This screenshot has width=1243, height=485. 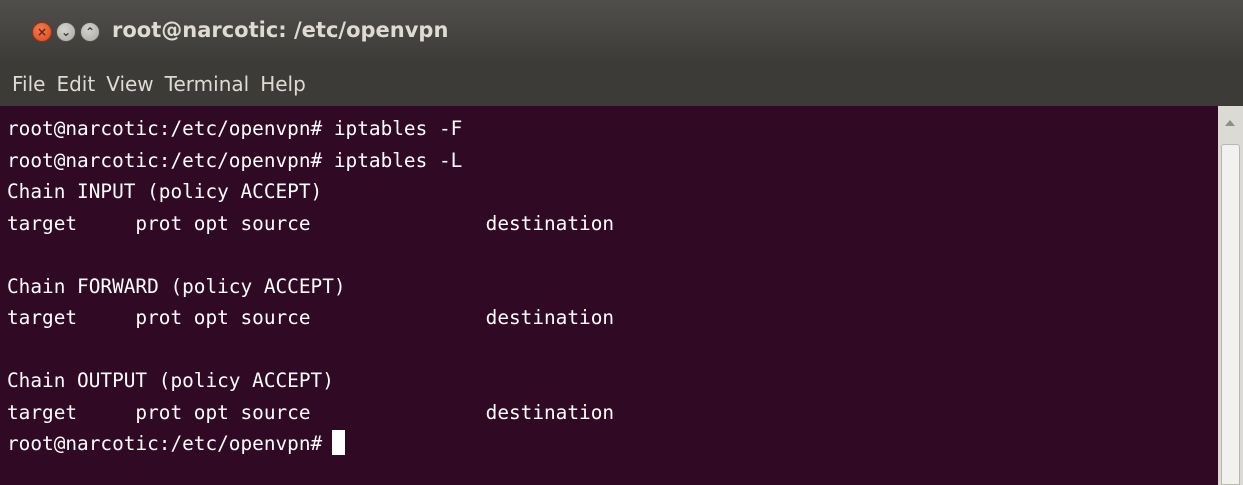 What do you see at coordinates (66, 32) in the screenshot?
I see `minimize-icon: ⌄` at bounding box center [66, 32].